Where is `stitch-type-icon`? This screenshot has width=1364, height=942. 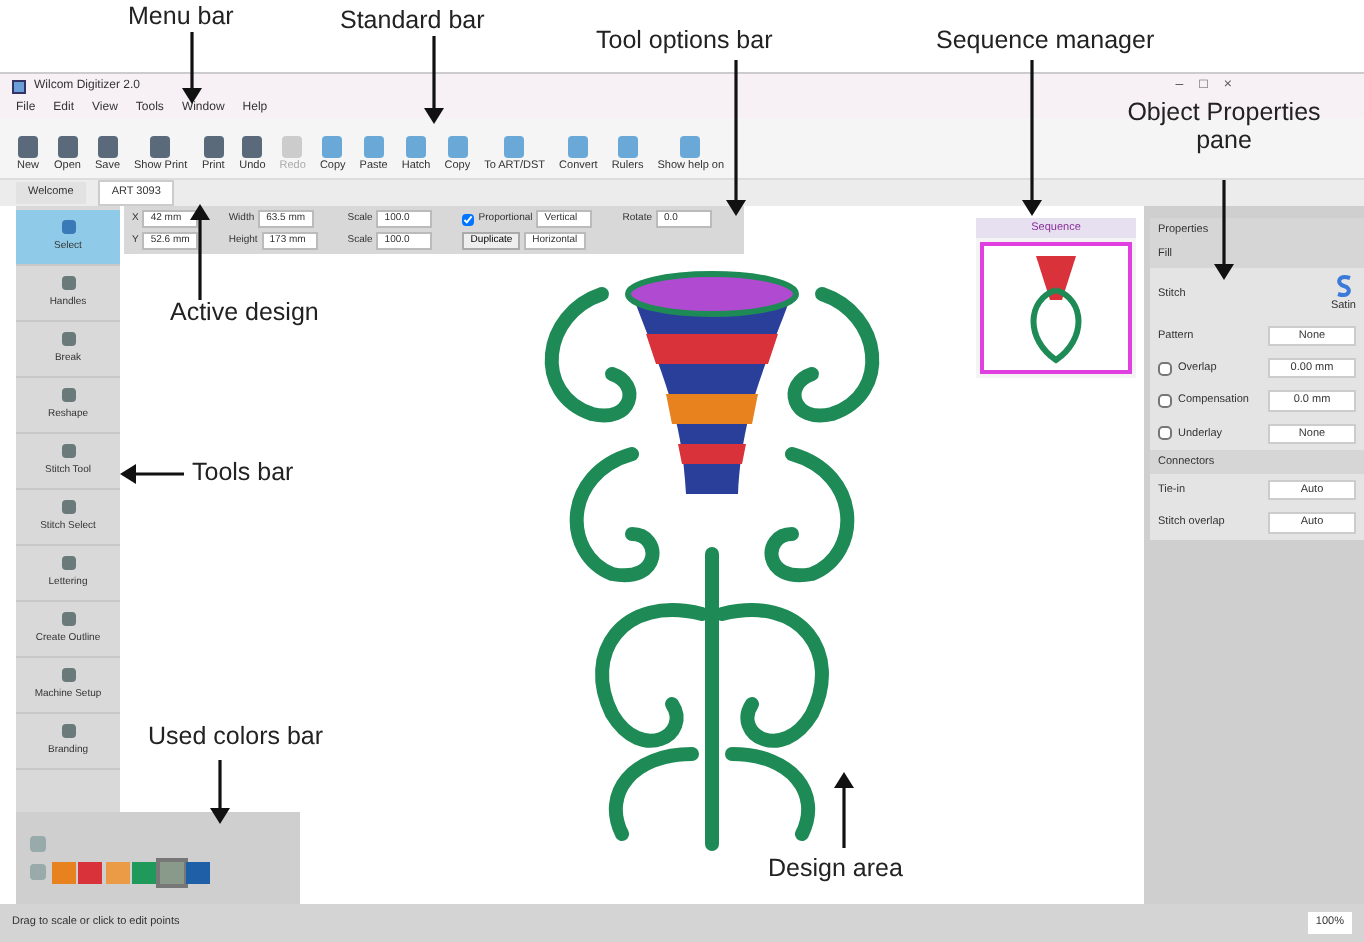 stitch-type-icon is located at coordinates (1343, 285).